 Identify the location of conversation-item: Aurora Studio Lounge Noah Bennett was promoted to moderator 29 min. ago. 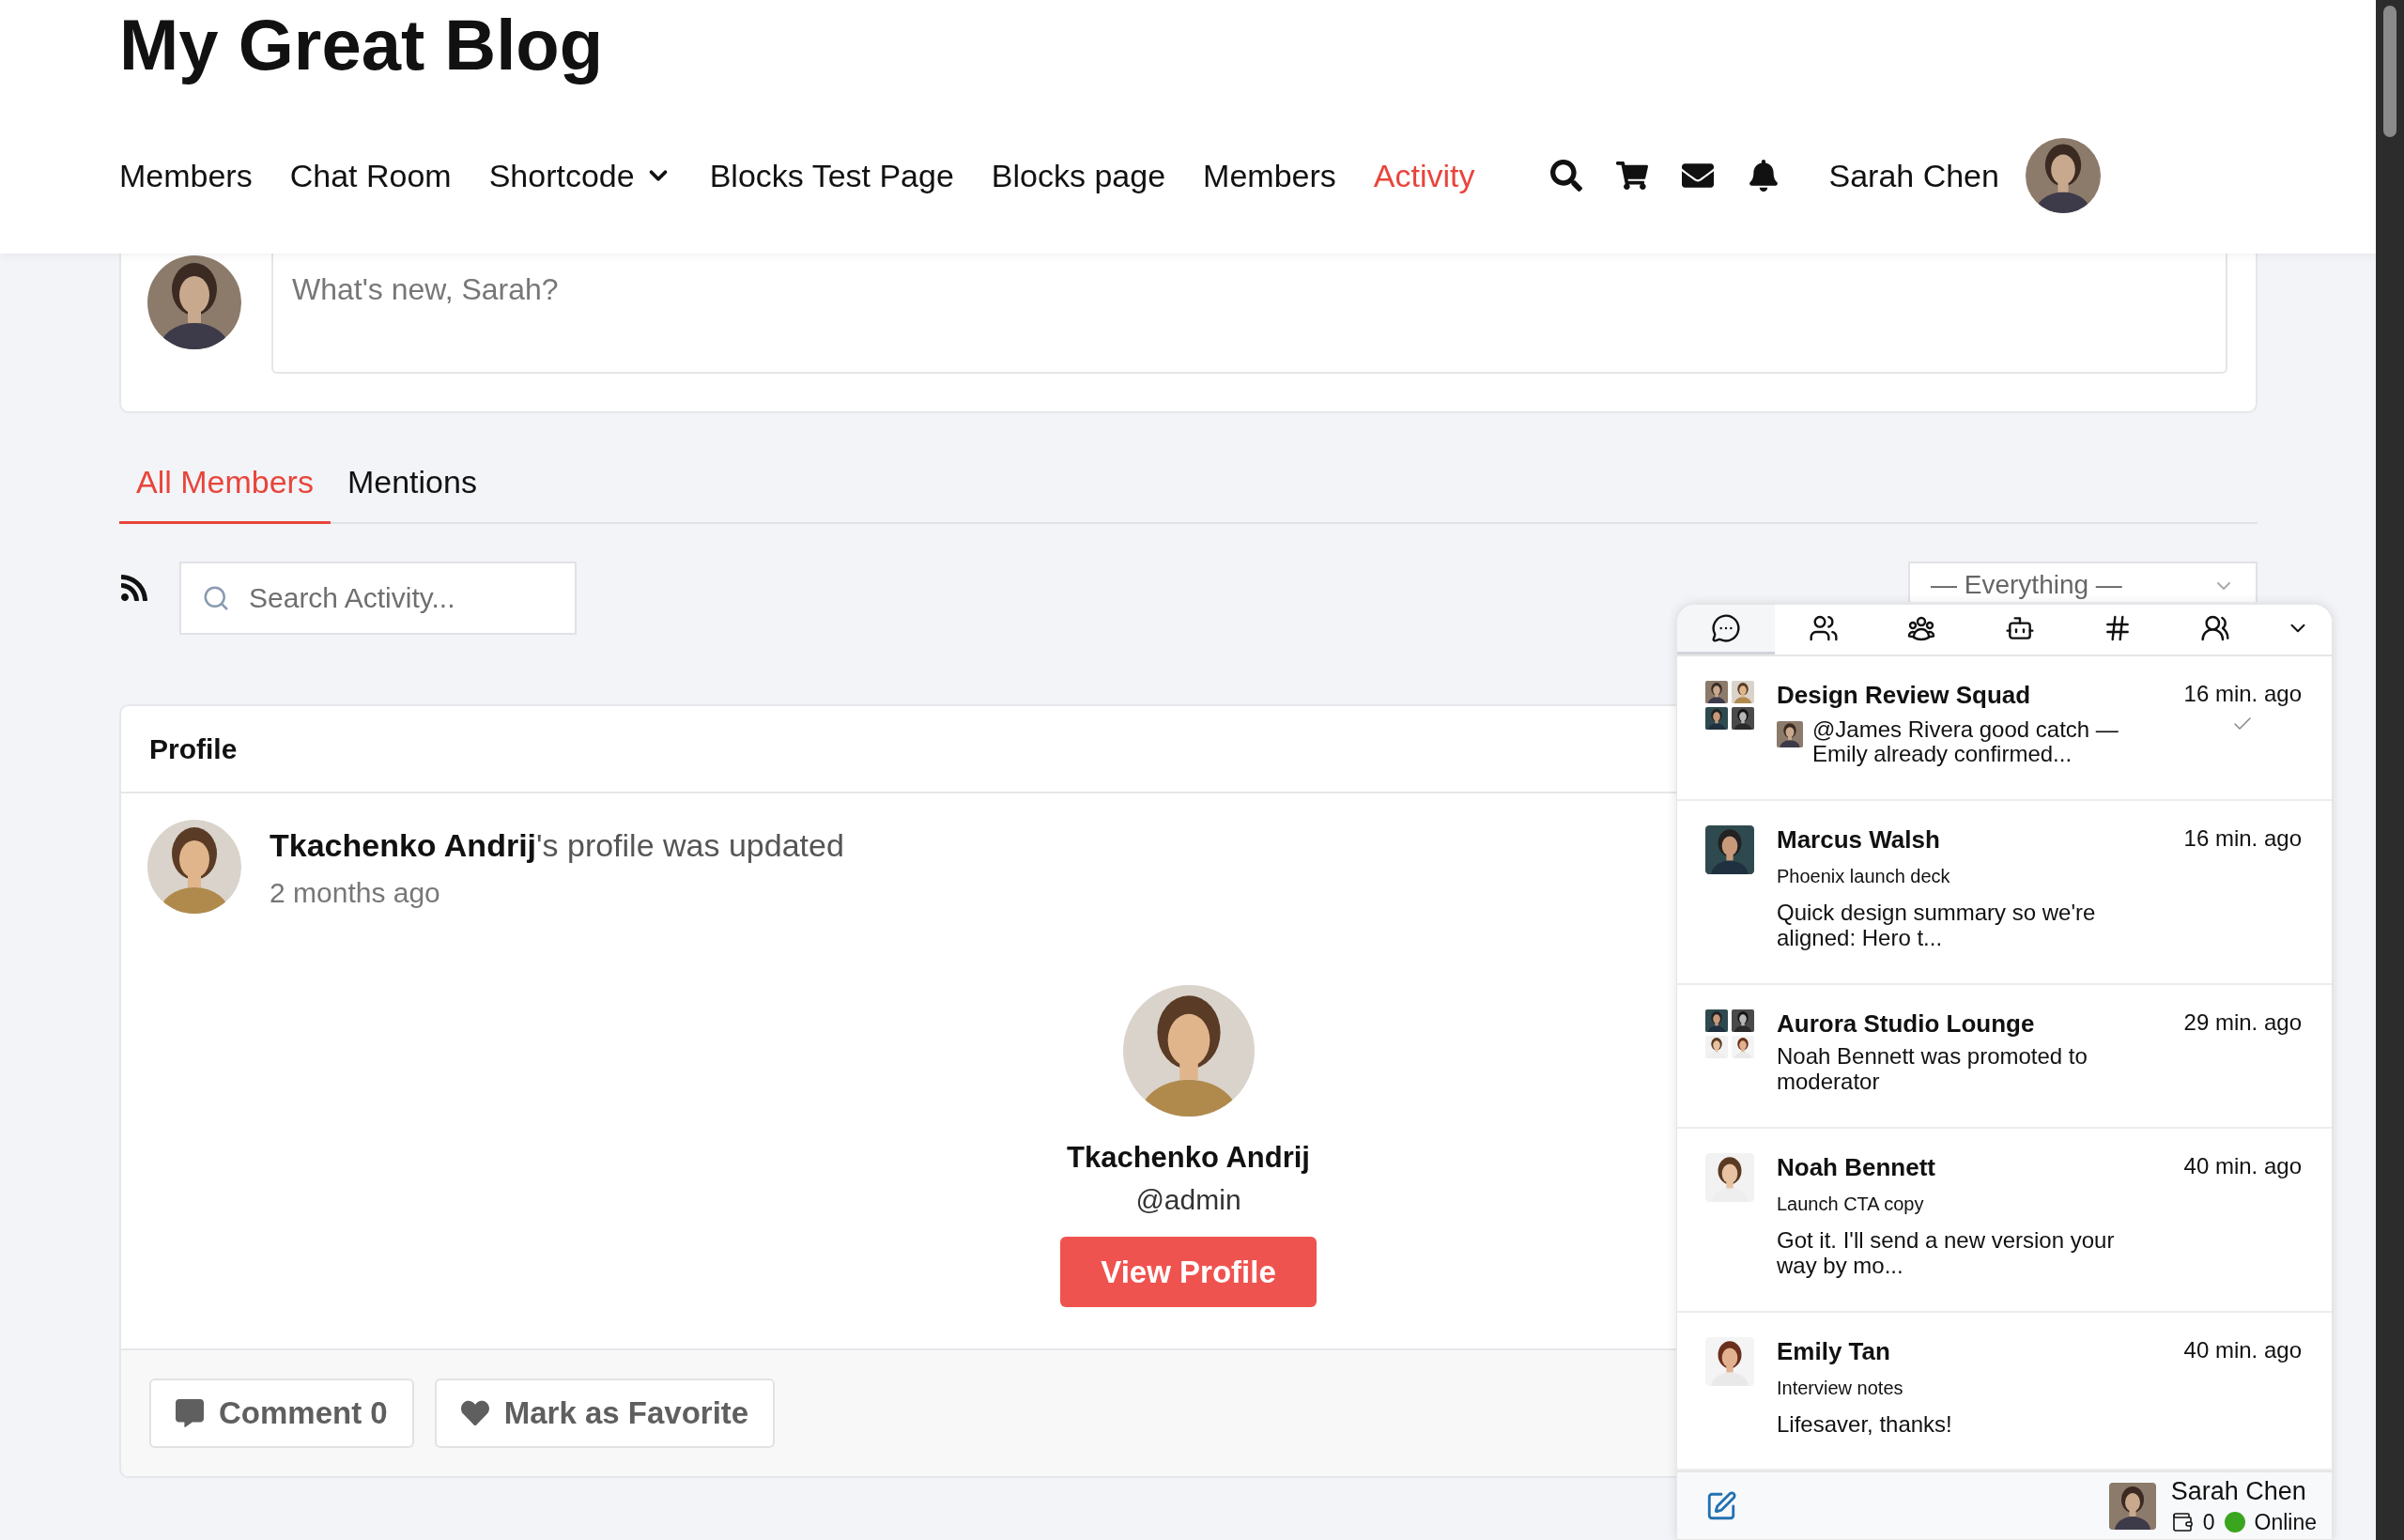
(2004, 1057).